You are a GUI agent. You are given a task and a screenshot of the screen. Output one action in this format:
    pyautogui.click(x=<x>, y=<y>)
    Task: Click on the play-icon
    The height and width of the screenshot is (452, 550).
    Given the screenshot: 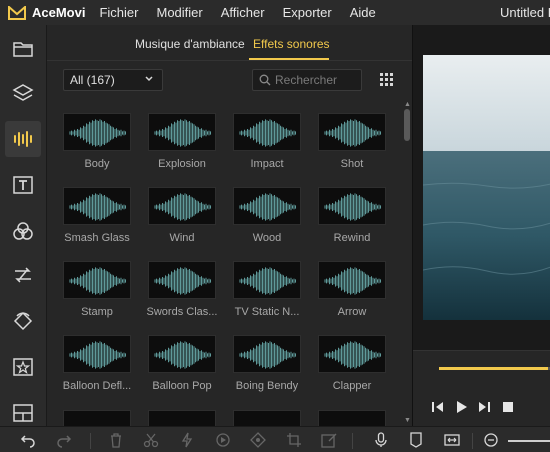 What is the action you would take?
    pyautogui.click(x=461, y=407)
    